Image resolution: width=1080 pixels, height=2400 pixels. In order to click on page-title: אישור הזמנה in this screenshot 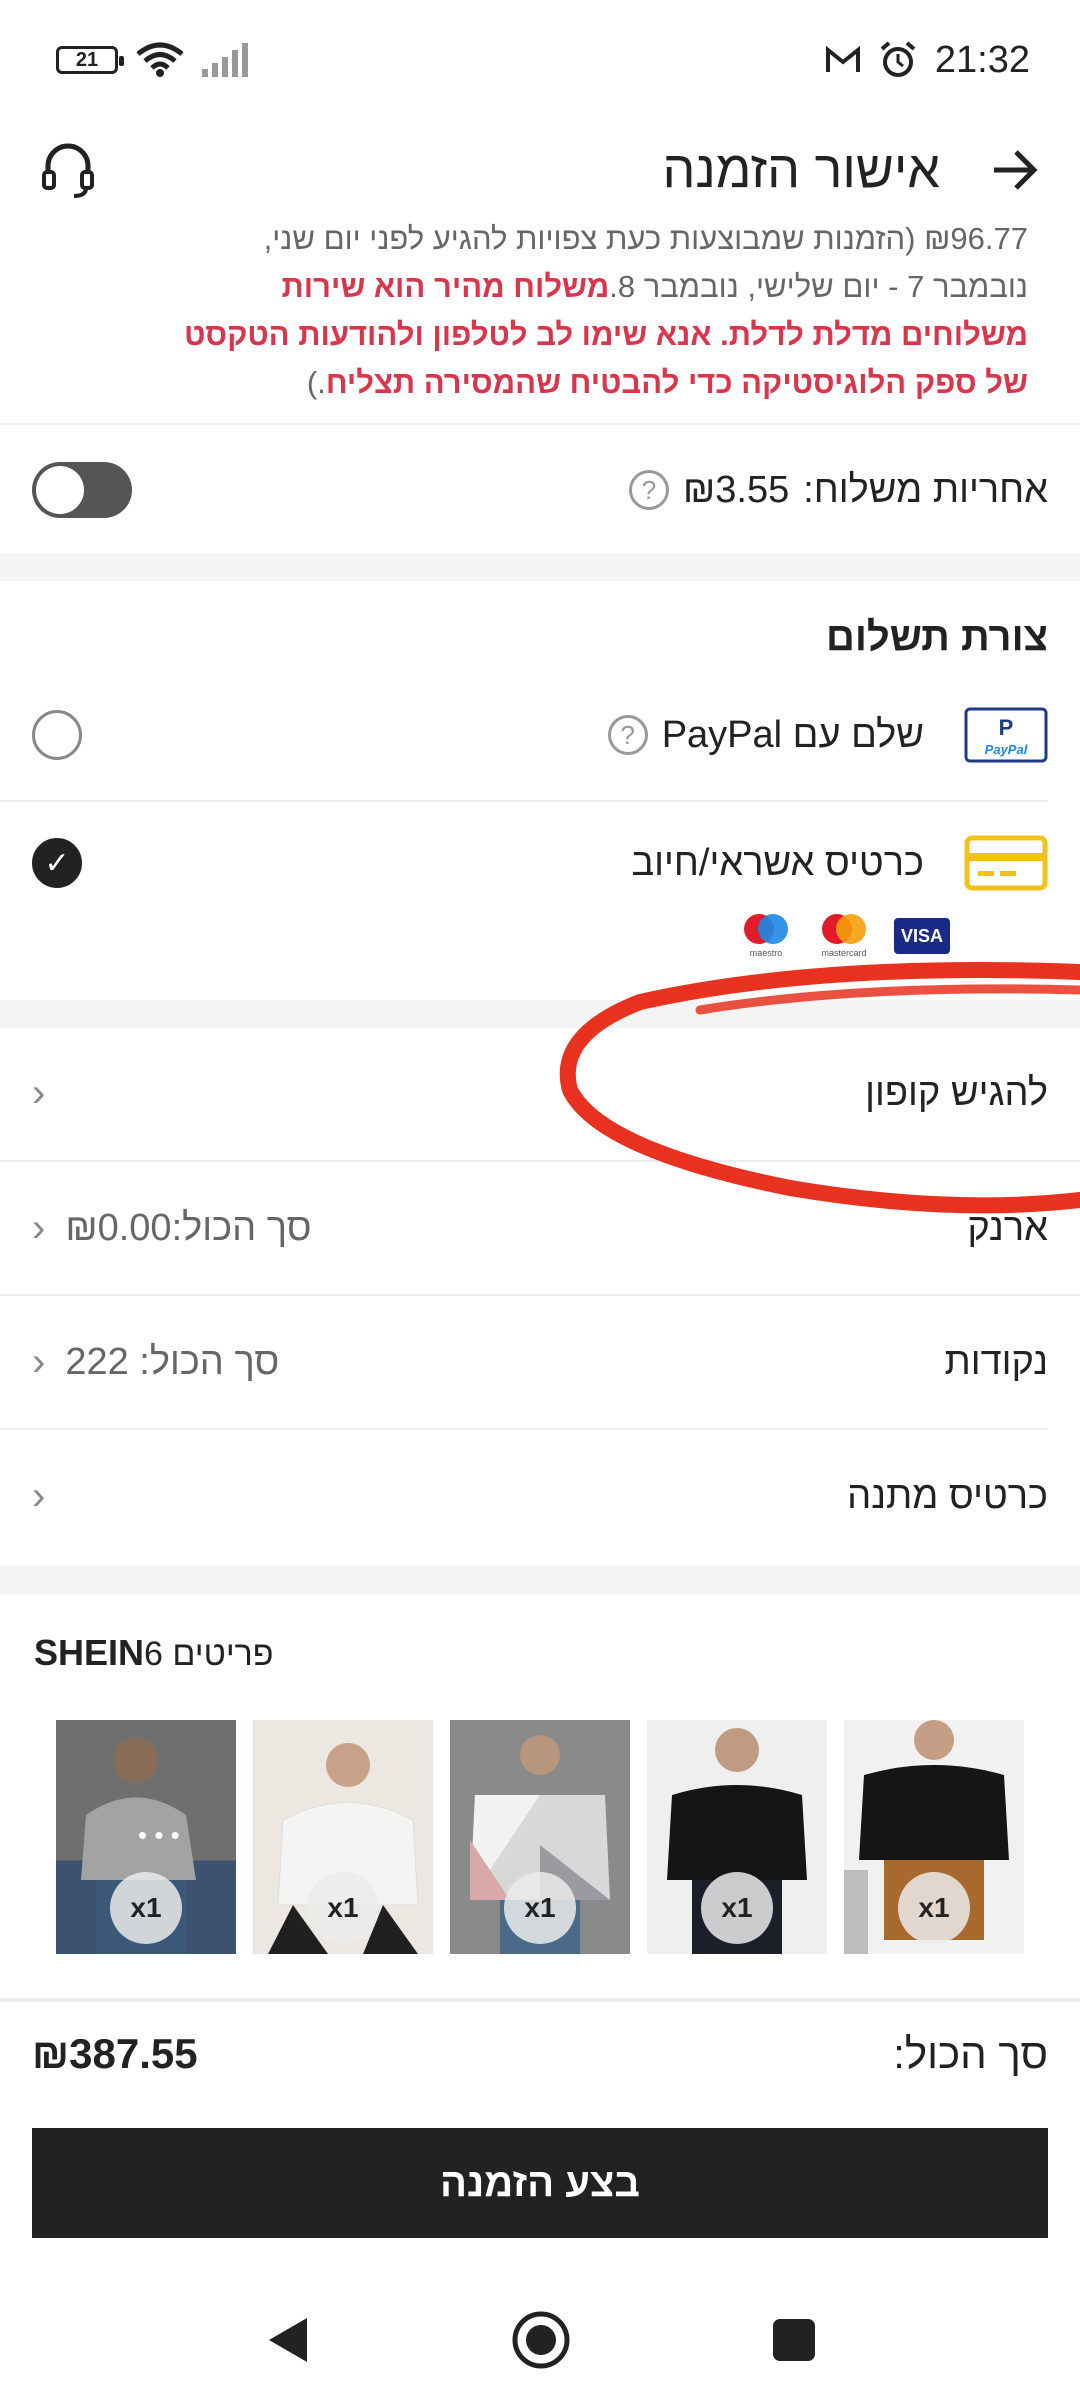, I will do `click(801, 170)`.